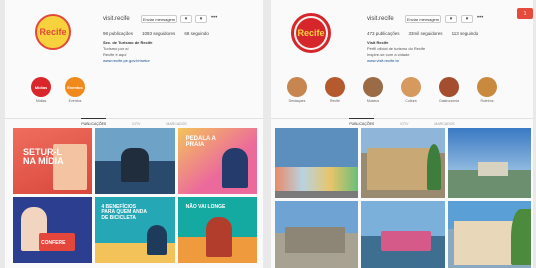 Image resolution: width=536 pixels, height=268 pixels. What do you see at coordinates (118, 33) in the screenshot?
I see `posts-count: 98 publicações` at bounding box center [118, 33].